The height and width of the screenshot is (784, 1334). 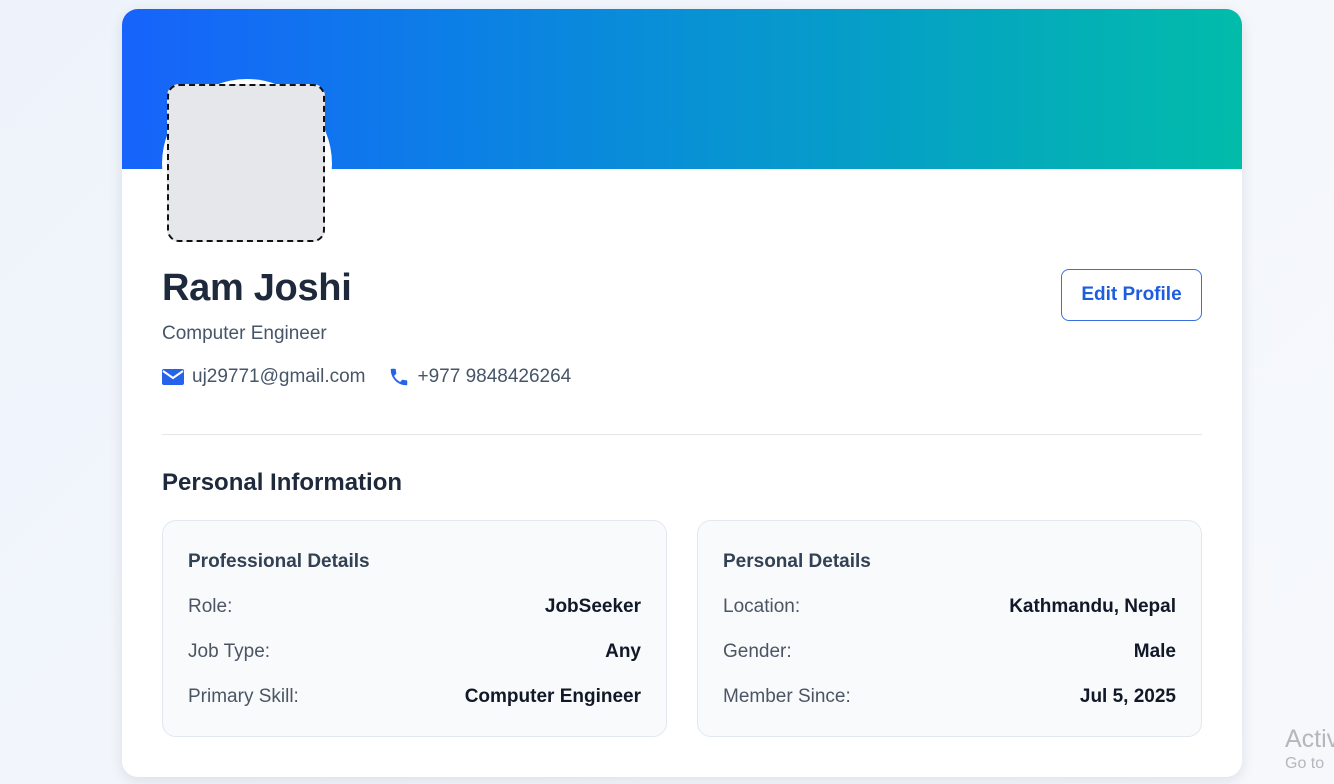 What do you see at coordinates (552, 696) in the screenshot?
I see `detail-value: Computer Engineer` at bounding box center [552, 696].